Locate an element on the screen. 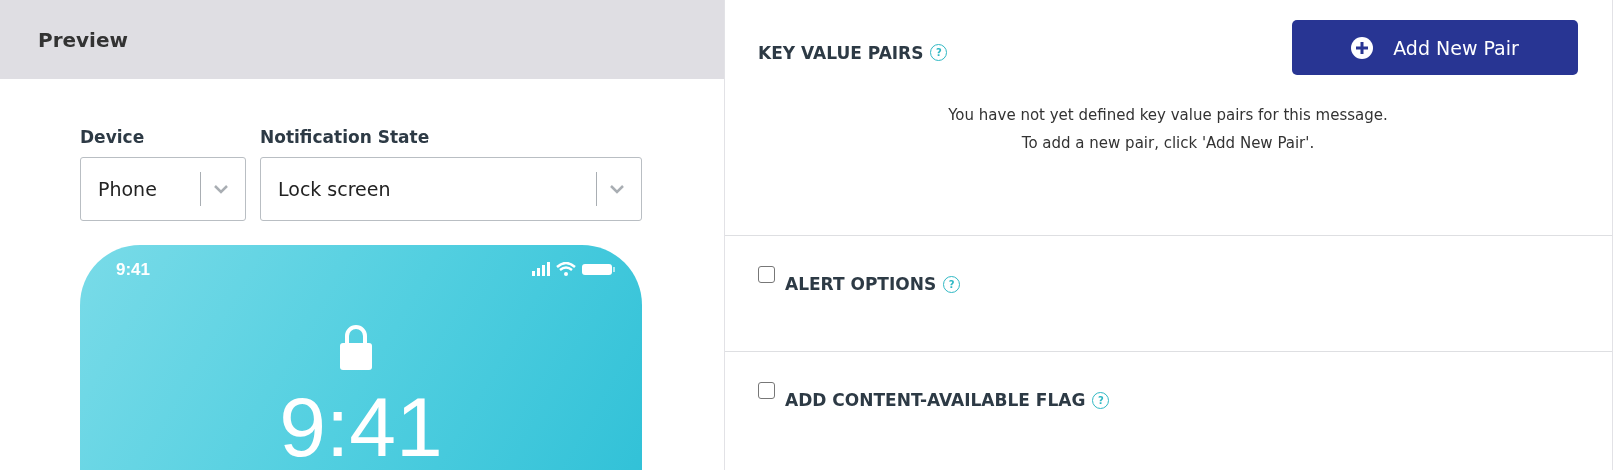  section-title: ADD CONTENT-AVAILABLE FLAG is located at coordinates (935, 400).